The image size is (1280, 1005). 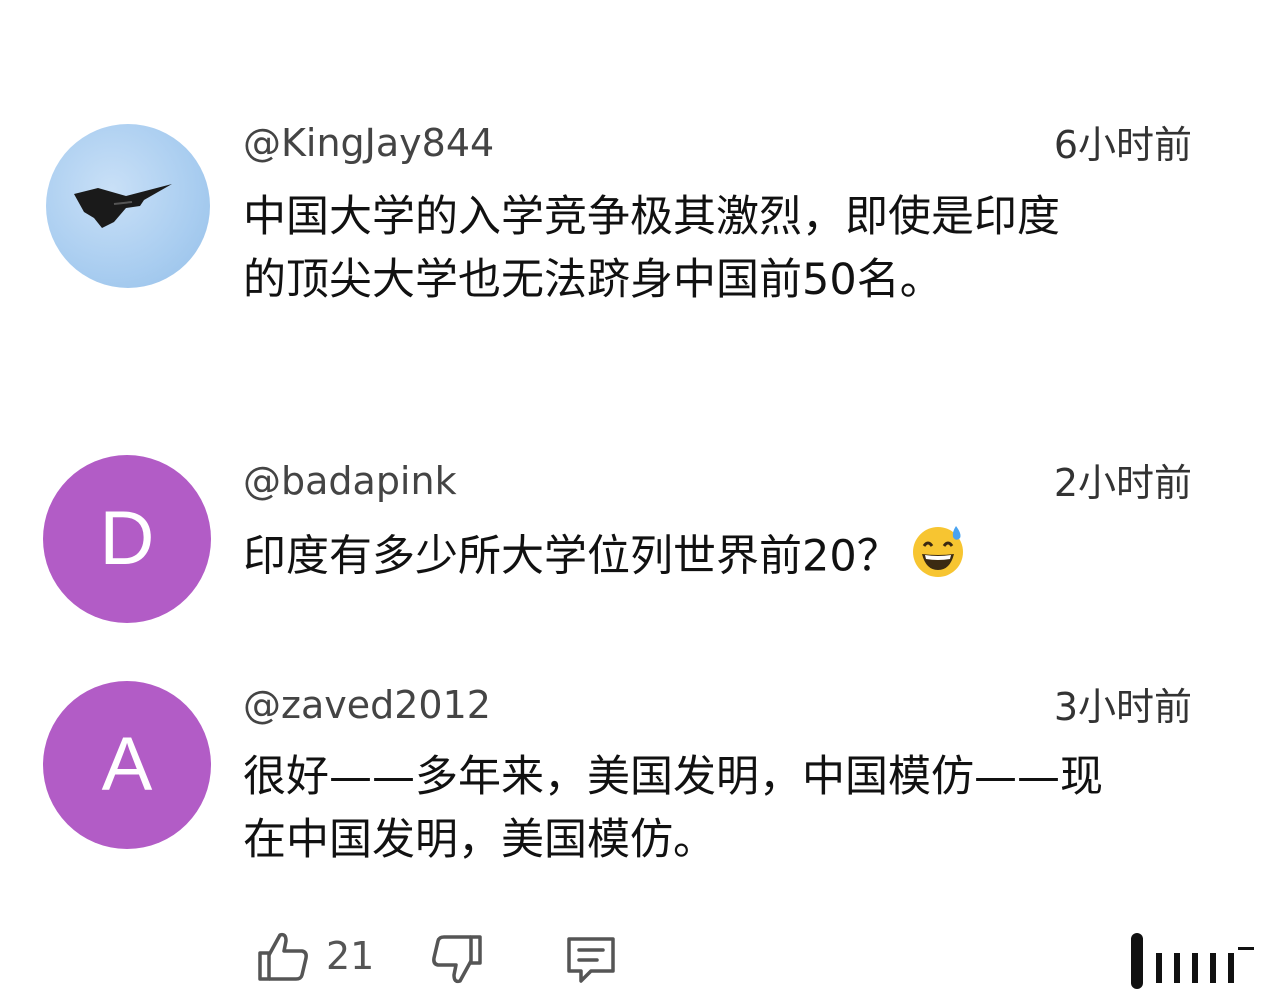 What do you see at coordinates (367, 705) in the screenshot?
I see `comment-username: @zaved2012` at bounding box center [367, 705].